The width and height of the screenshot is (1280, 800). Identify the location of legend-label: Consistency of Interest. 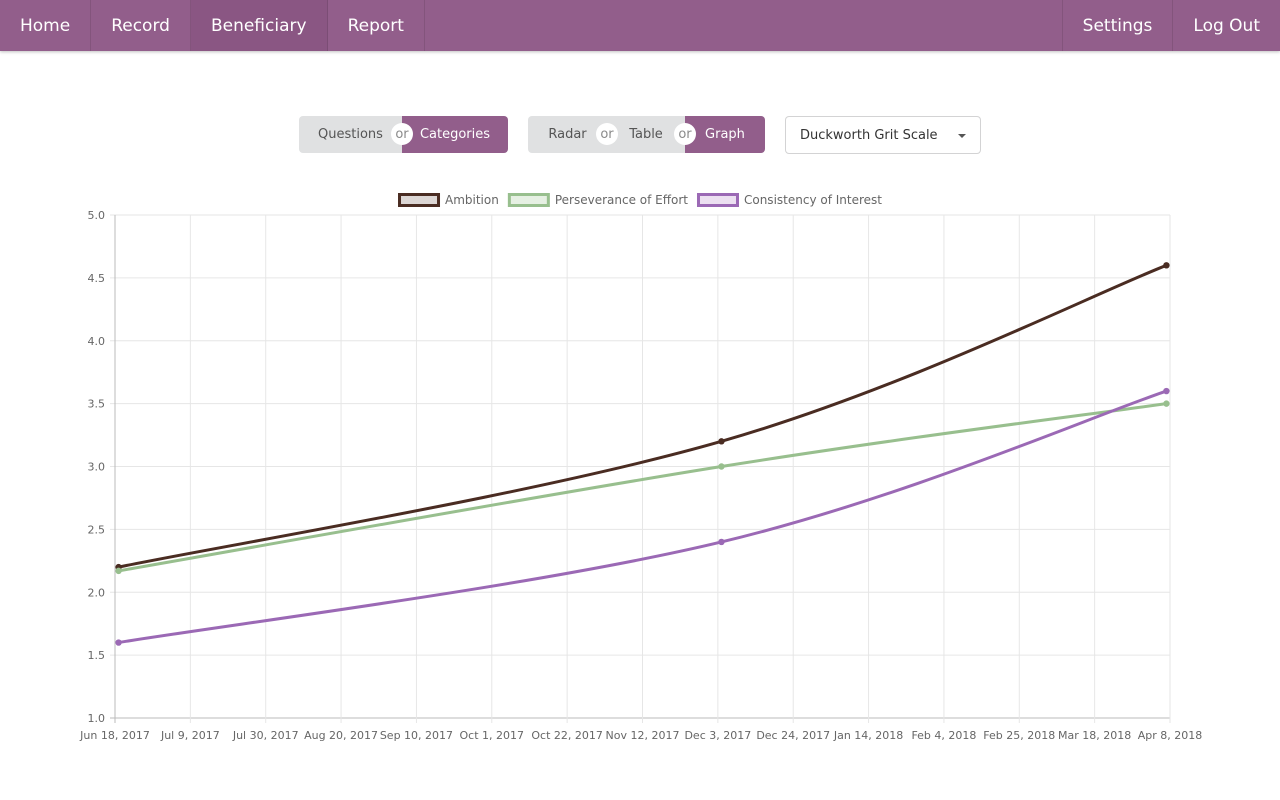
(813, 200).